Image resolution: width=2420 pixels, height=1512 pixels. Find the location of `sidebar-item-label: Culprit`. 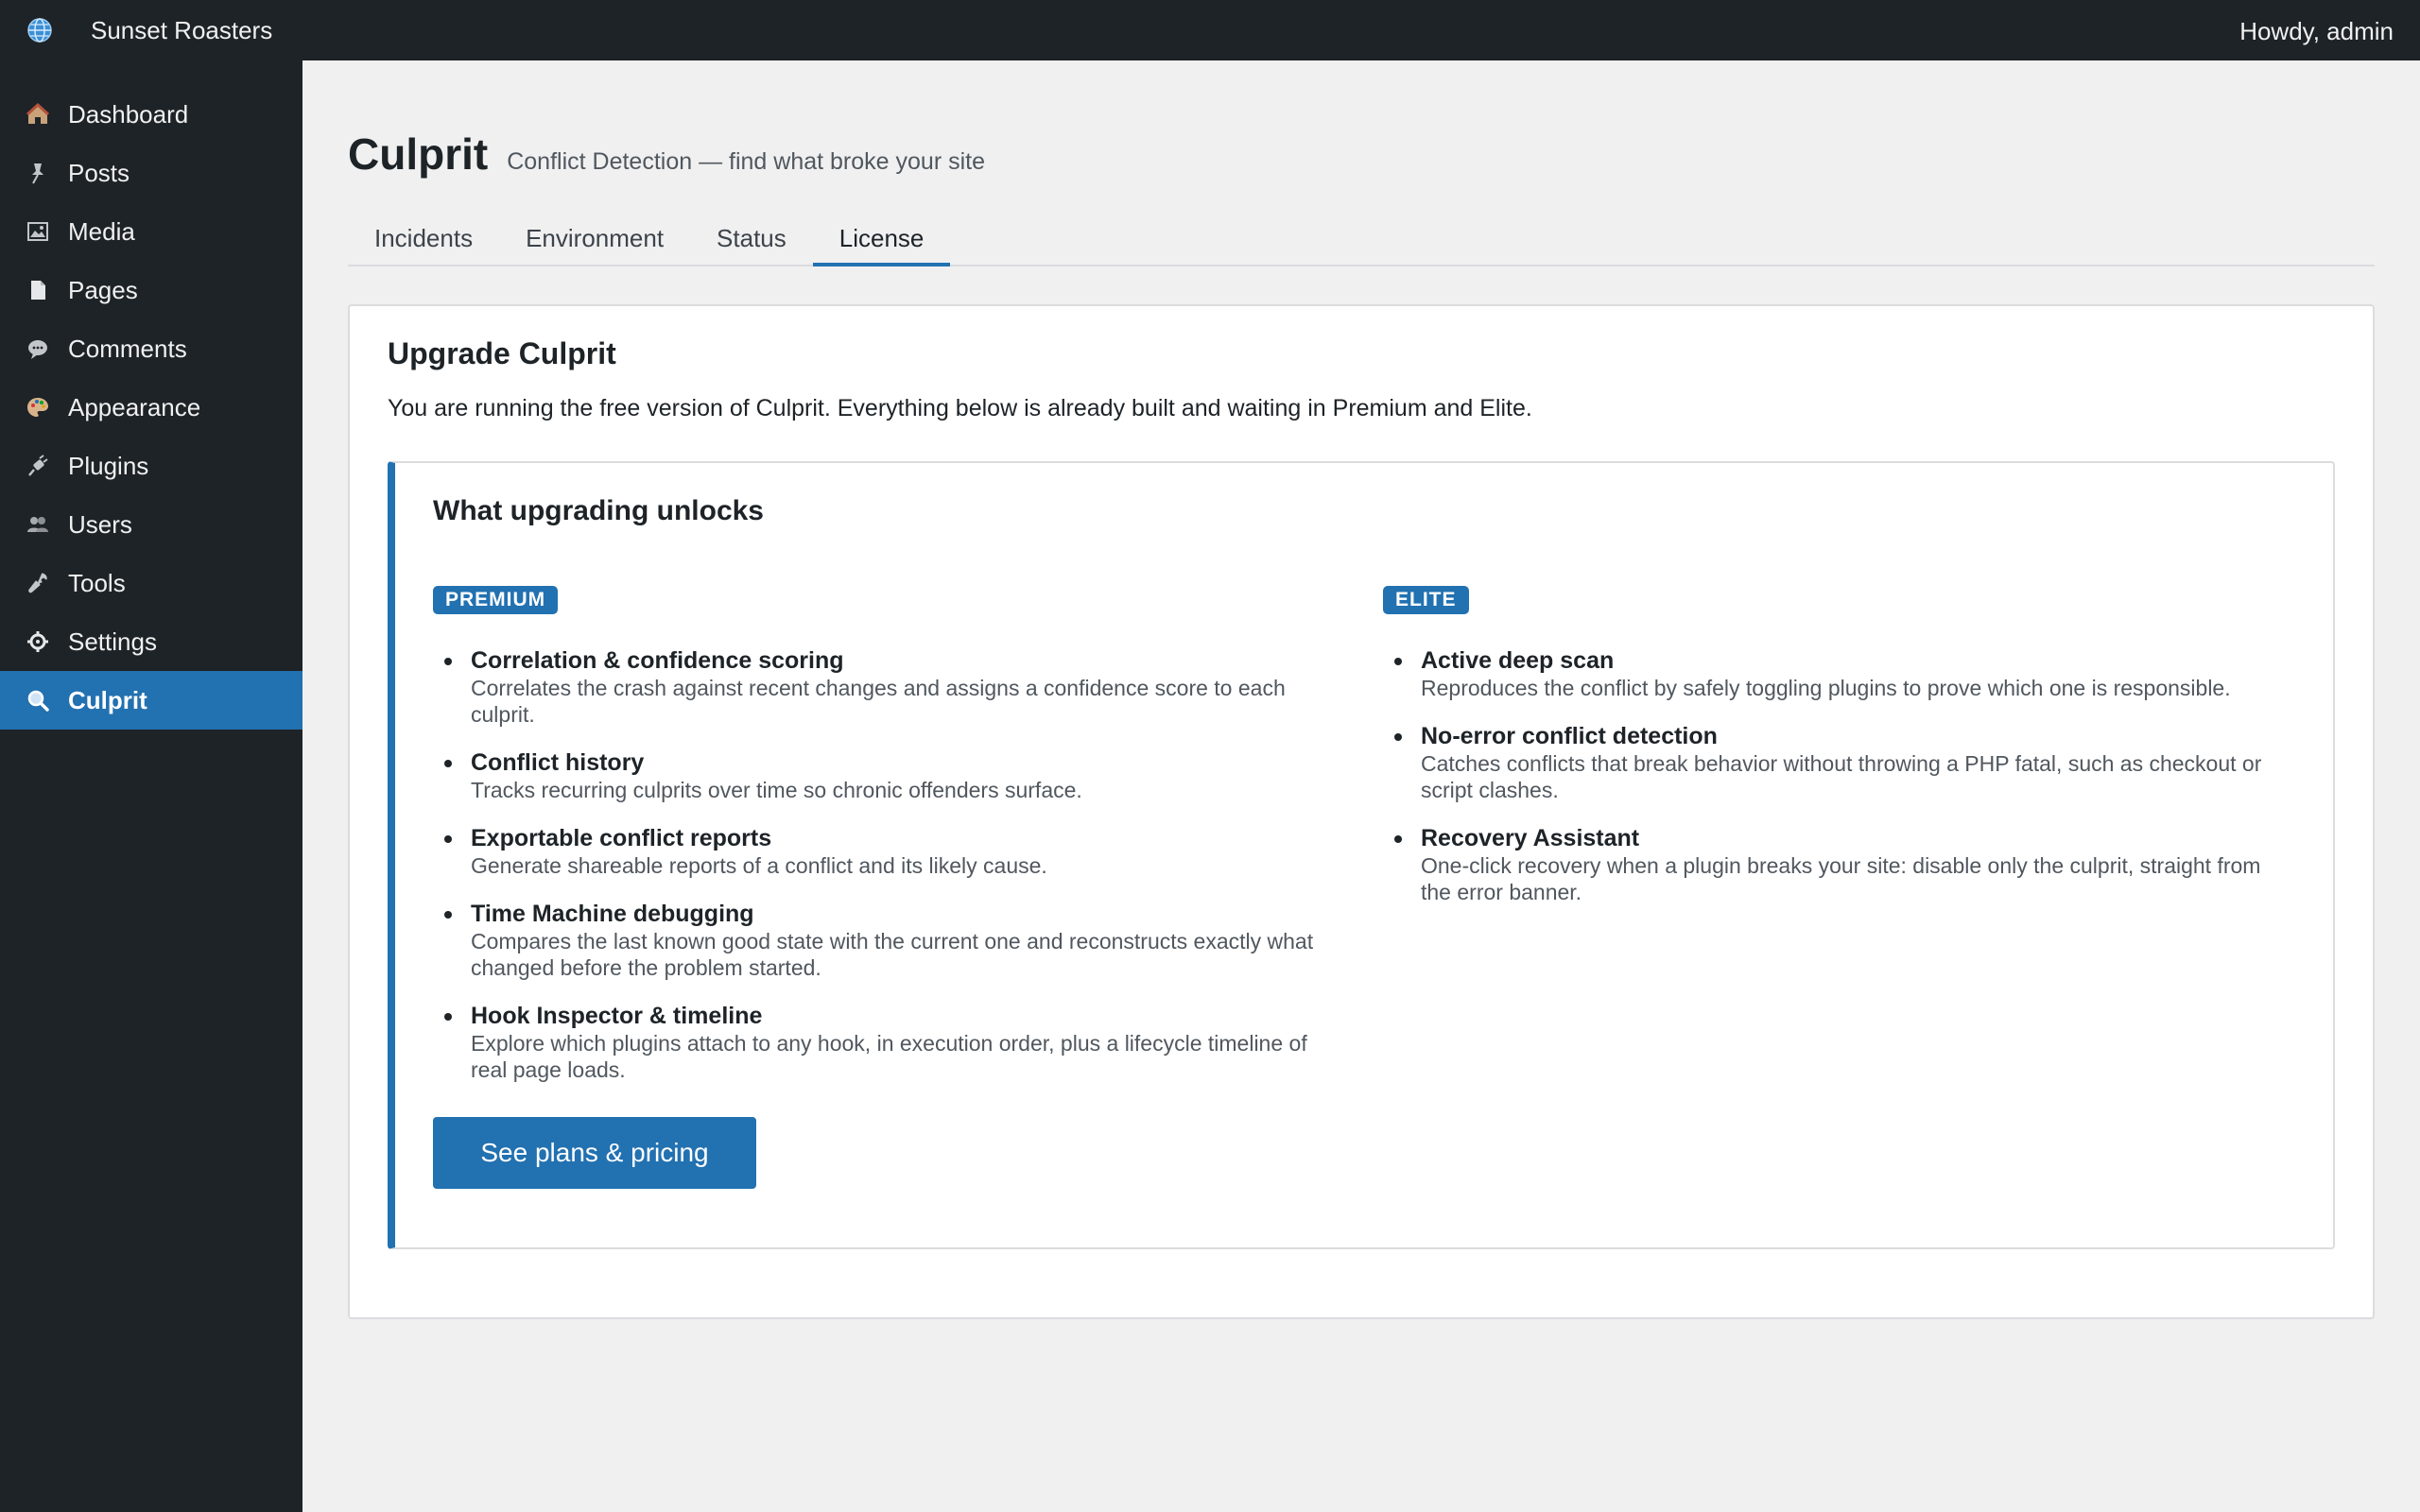

sidebar-item-label: Culprit is located at coordinates (107, 699).